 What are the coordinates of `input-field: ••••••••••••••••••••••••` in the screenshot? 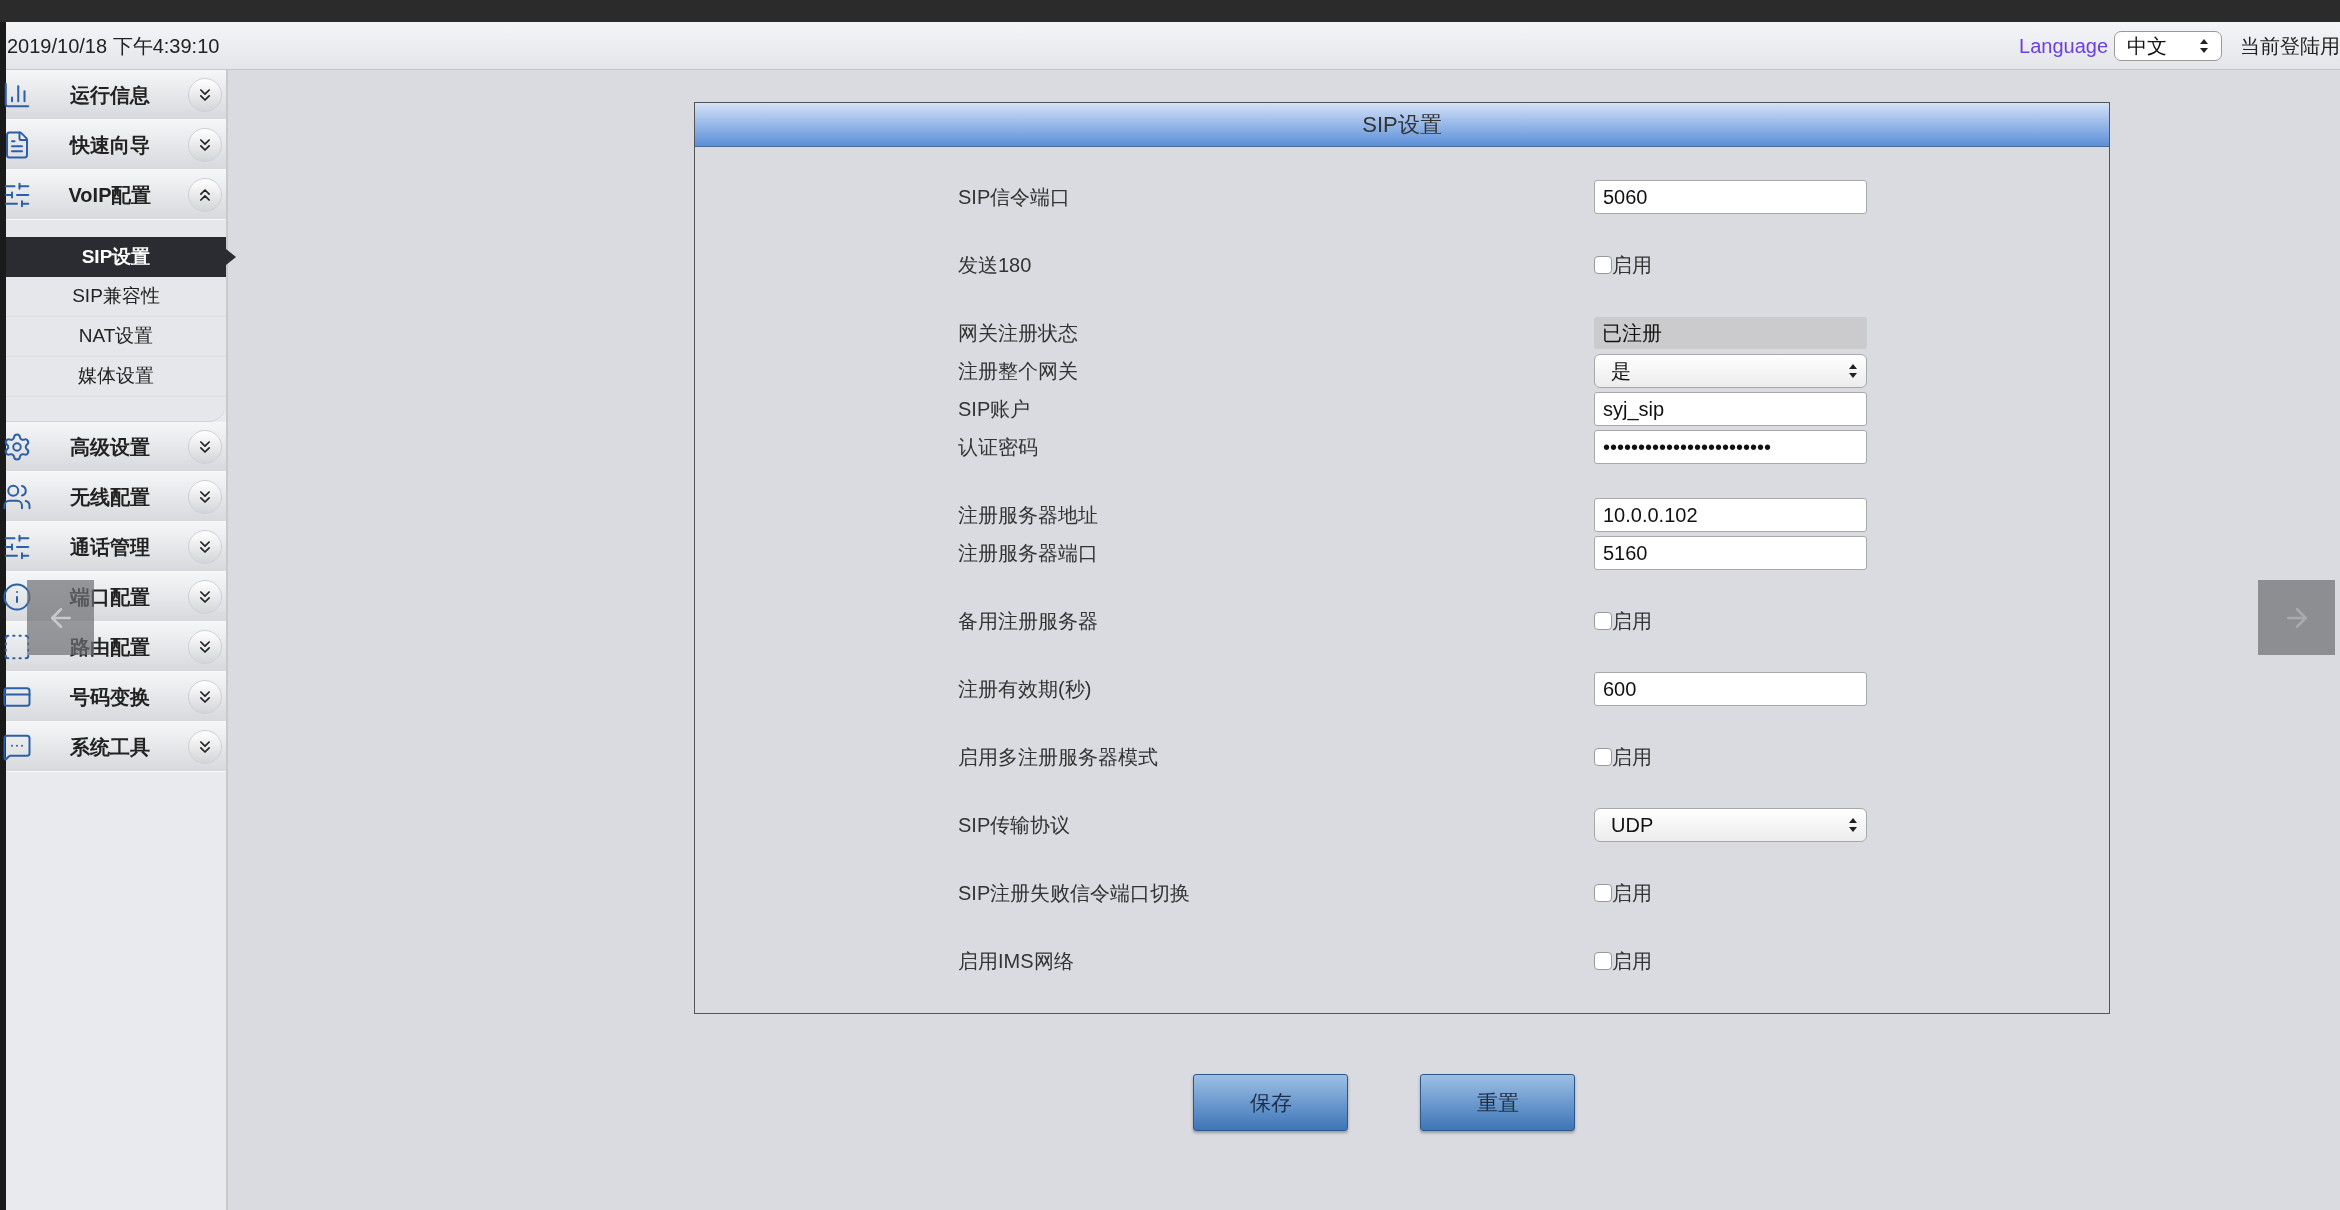 It's located at (1730, 447).